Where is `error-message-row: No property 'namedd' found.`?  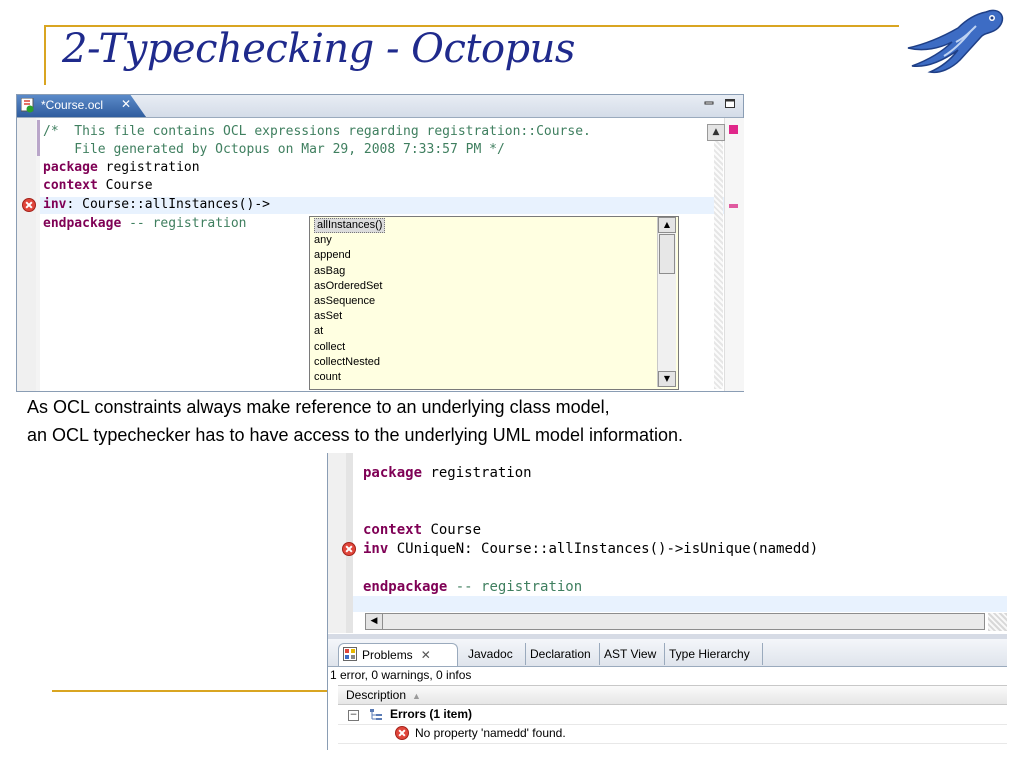
error-message-row: No property 'namedd' found. is located at coordinates (490, 733).